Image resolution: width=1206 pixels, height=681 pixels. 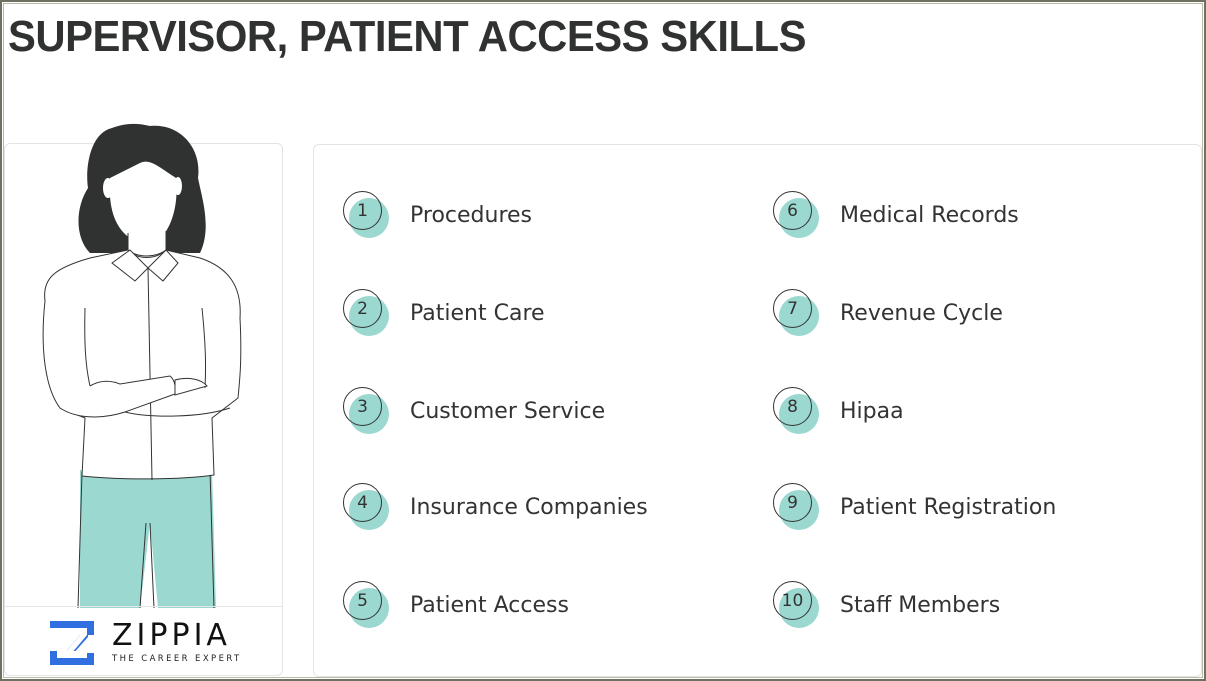 I want to click on number-badge: 1, so click(x=367, y=215).